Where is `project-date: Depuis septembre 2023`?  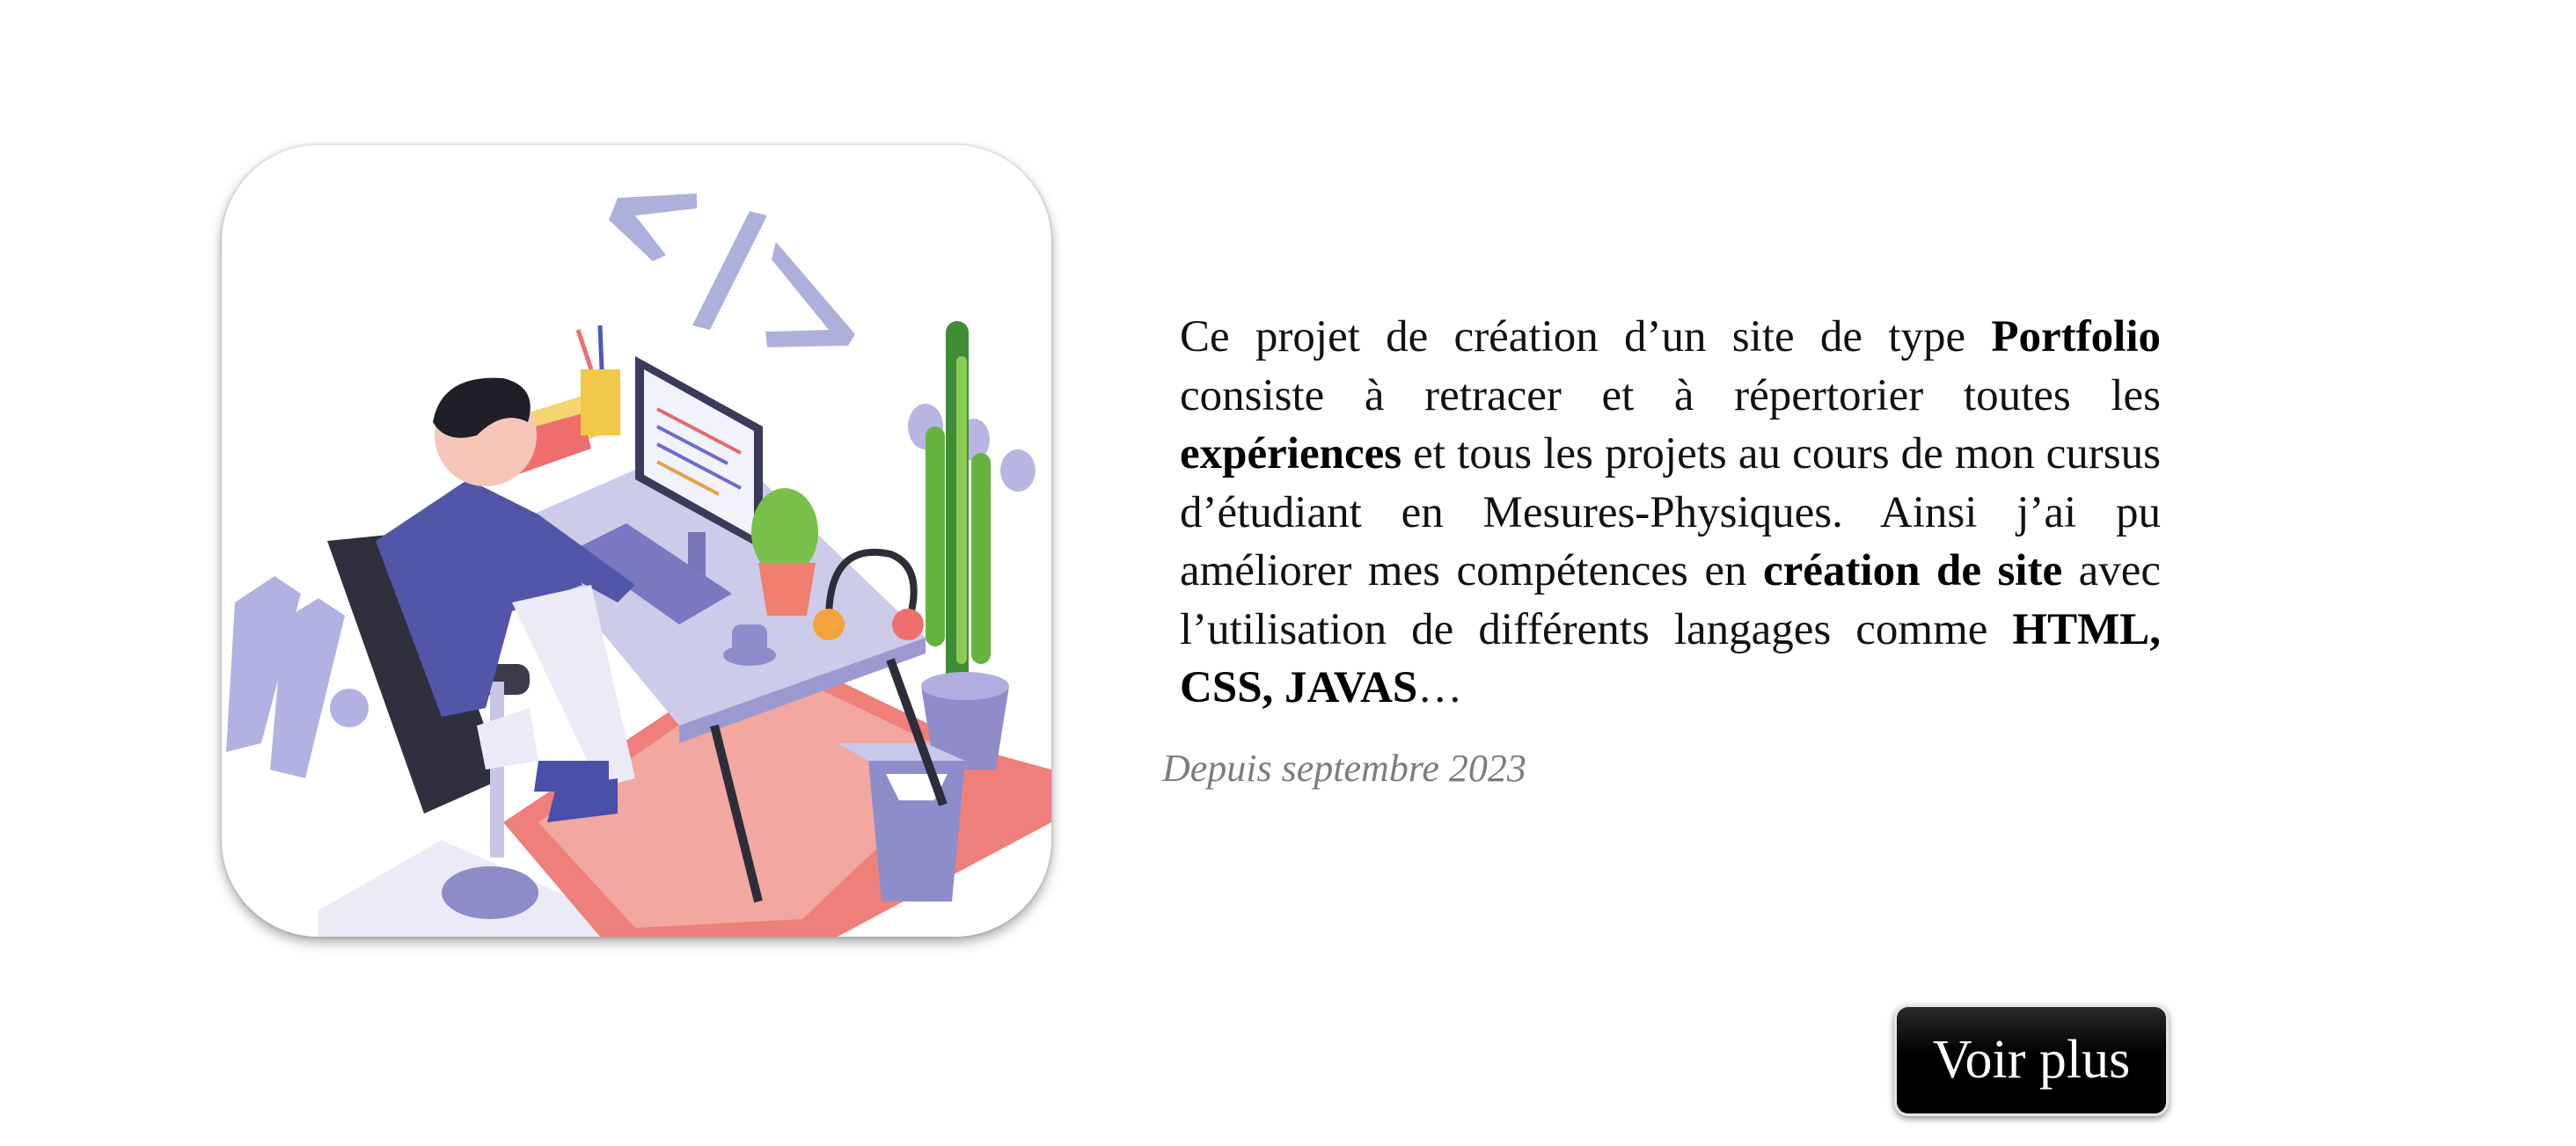 project-date: Depuis septembre 2023 is located at coordinates (1344, 768).